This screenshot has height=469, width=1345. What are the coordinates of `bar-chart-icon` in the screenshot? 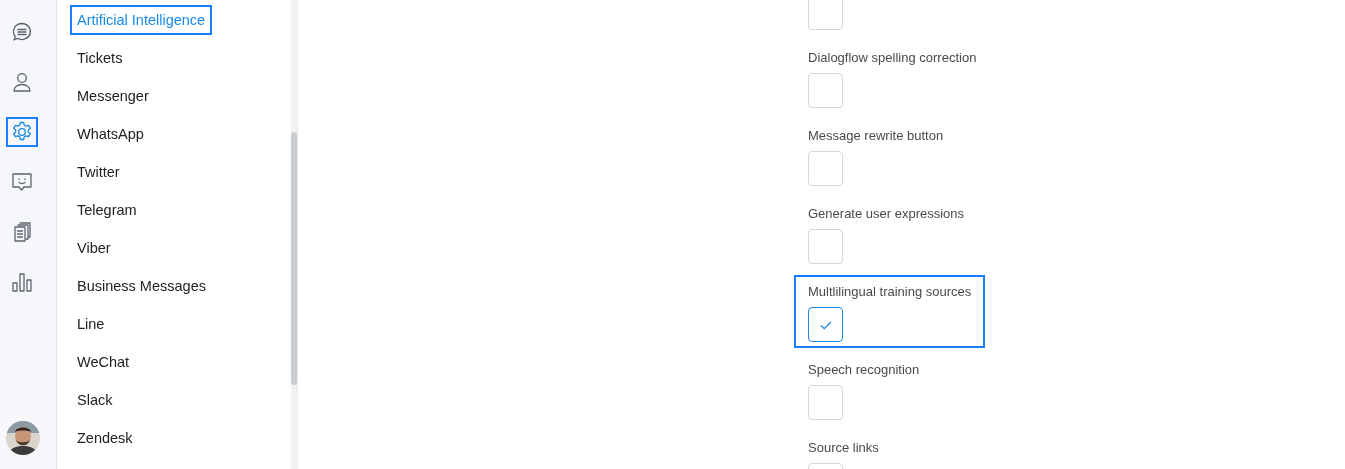 It's located at (21, 282).